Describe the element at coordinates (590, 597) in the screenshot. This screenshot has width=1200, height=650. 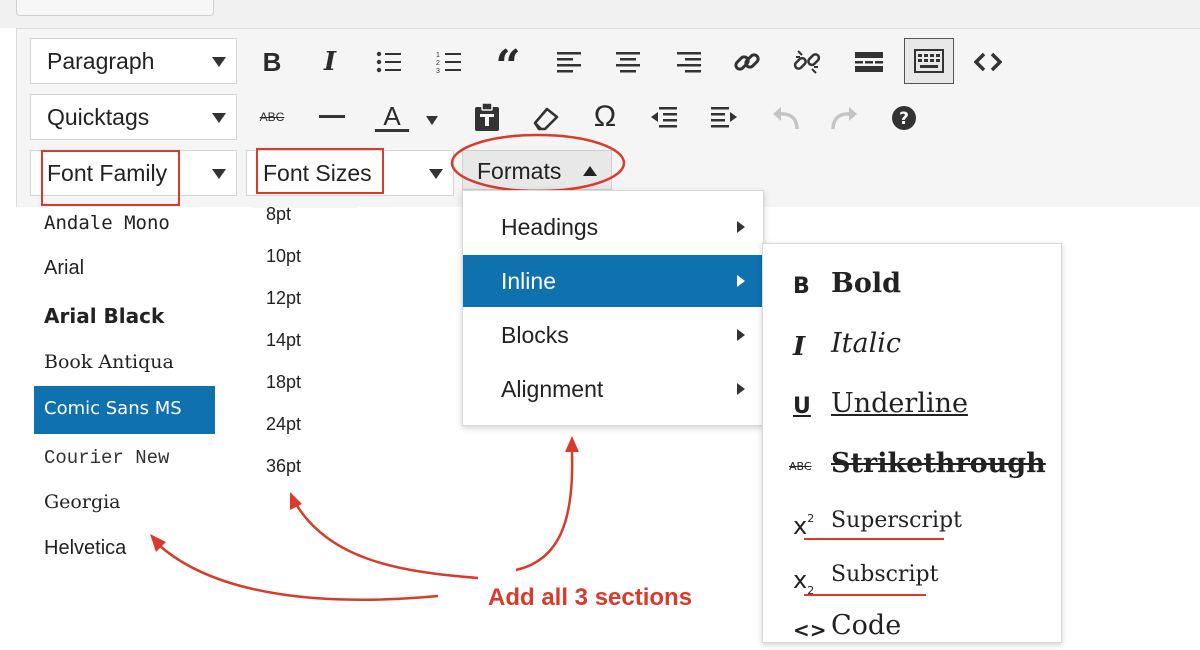
I see `annotation-text: Add all 3 sections` at that location.